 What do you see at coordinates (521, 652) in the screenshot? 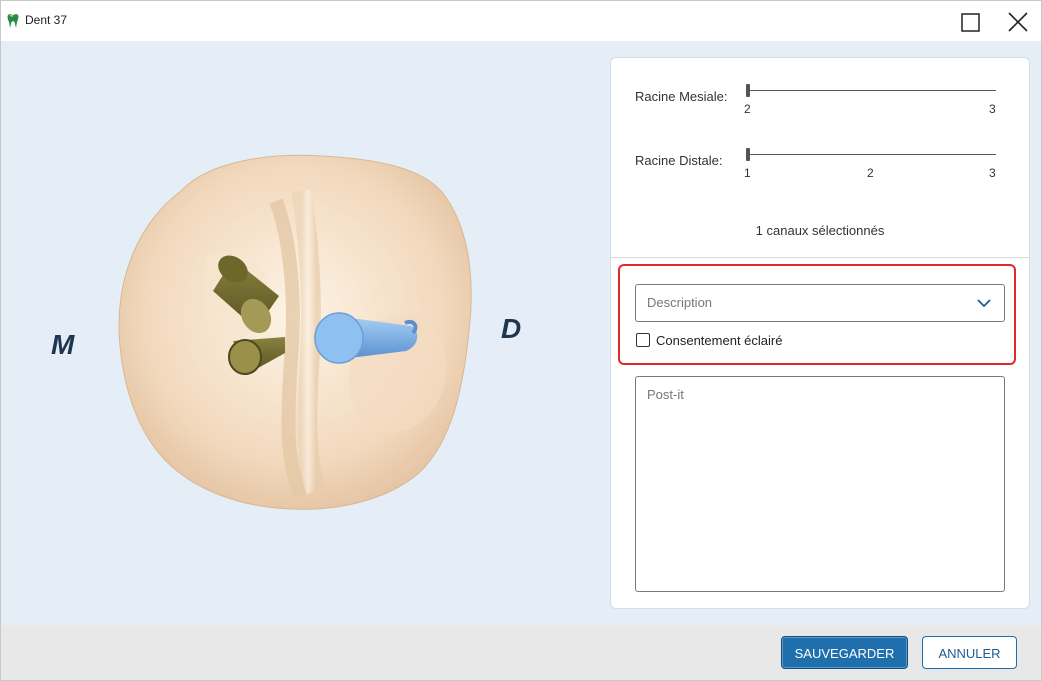
I see `dialog-footer: SAUVEGARDER ANNULER` at bounding box center [521, 652].